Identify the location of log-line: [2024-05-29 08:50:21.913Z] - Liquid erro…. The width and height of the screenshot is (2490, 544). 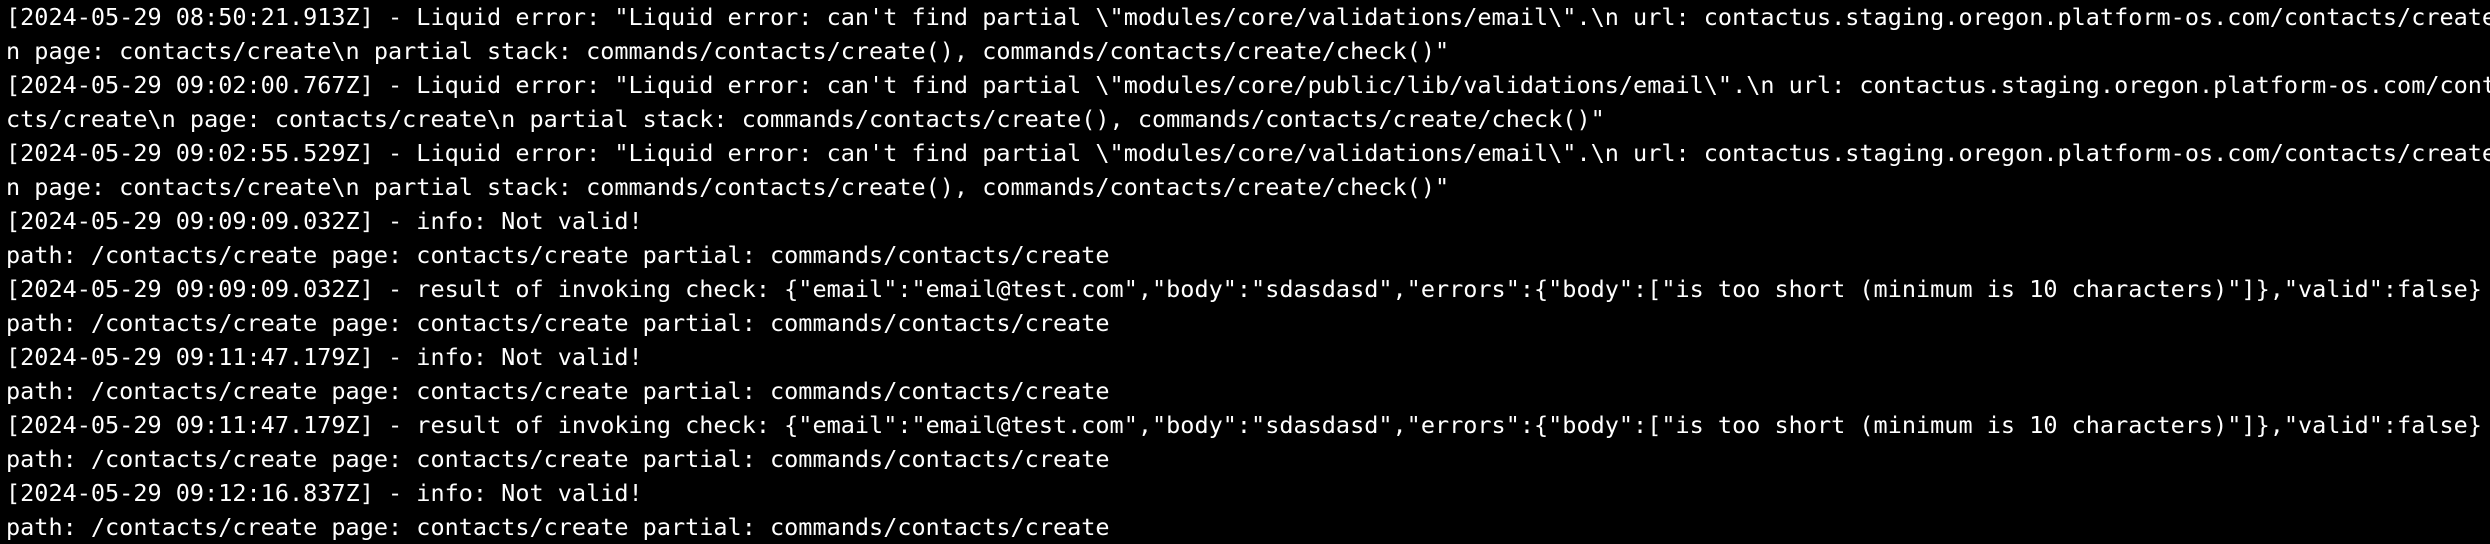
(1248, 17).